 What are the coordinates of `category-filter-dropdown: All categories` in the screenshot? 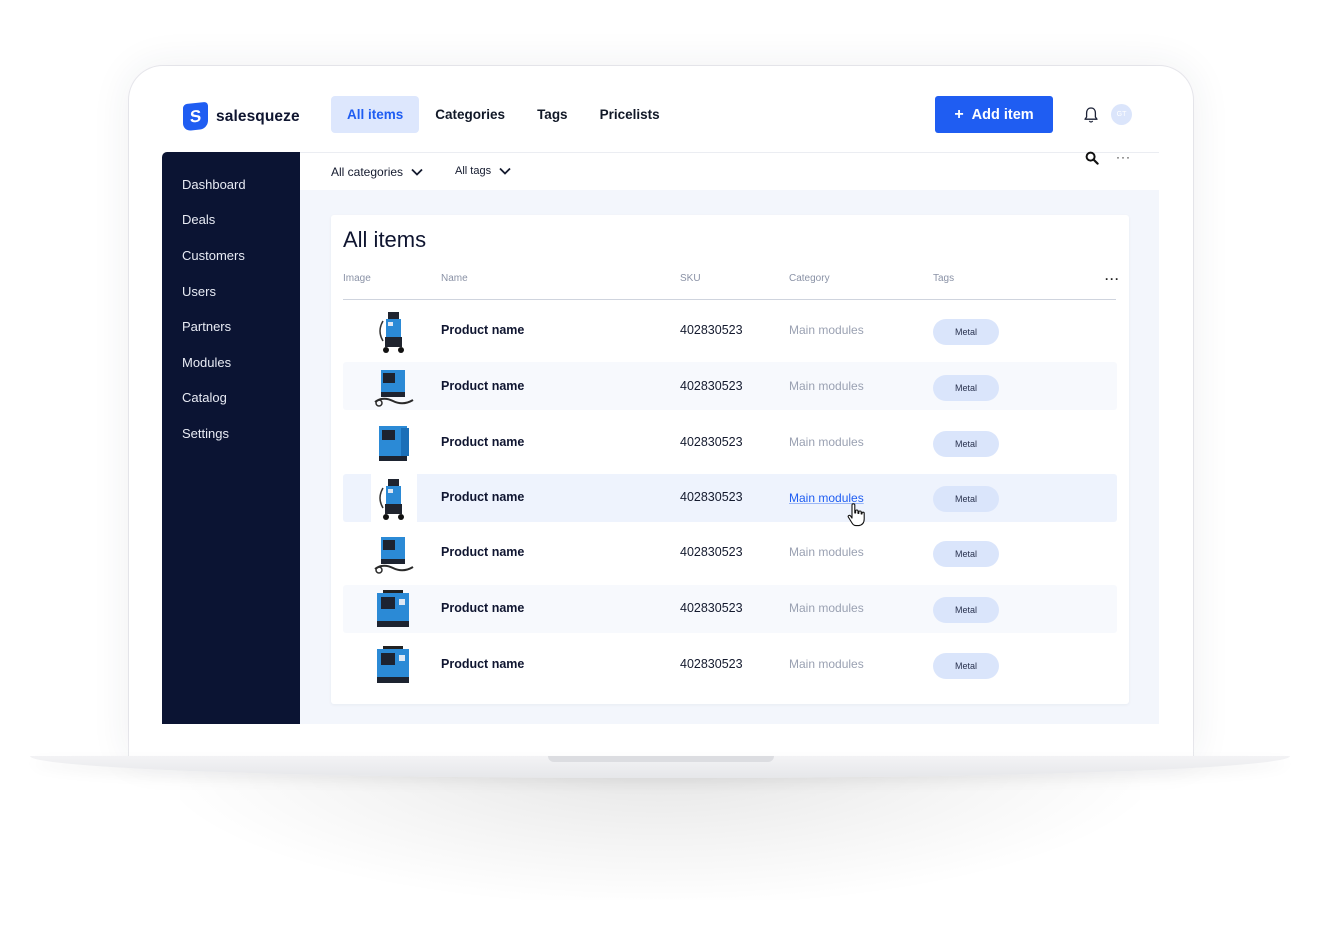 It's located at (377, 172).